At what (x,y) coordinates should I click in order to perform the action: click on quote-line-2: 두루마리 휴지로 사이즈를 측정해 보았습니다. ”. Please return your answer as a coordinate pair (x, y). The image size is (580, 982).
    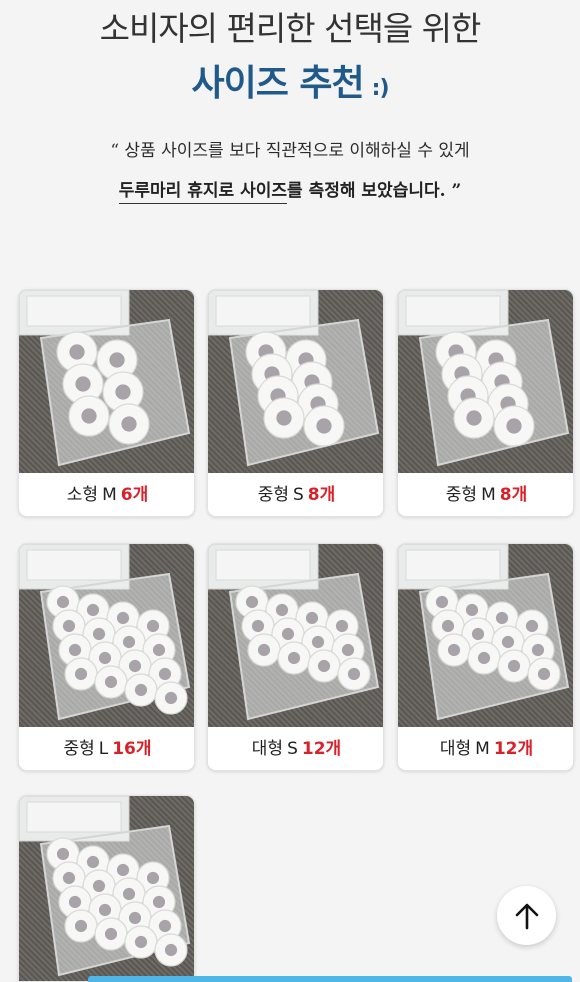
    Looking at the image, I should click on (290, 190).